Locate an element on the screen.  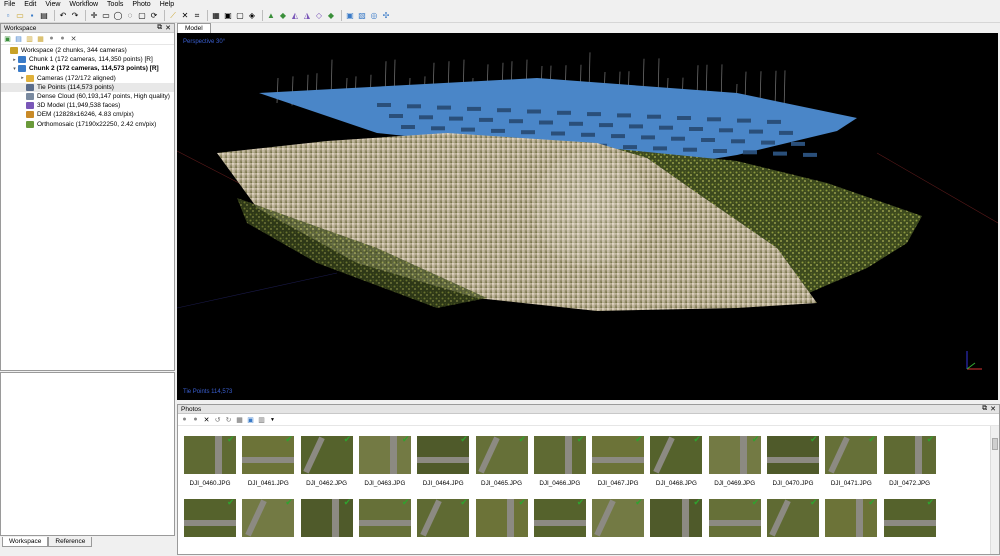
photo-thumbnail: ✔ DJI_0465.JPG is located at coordinates (502, 461).